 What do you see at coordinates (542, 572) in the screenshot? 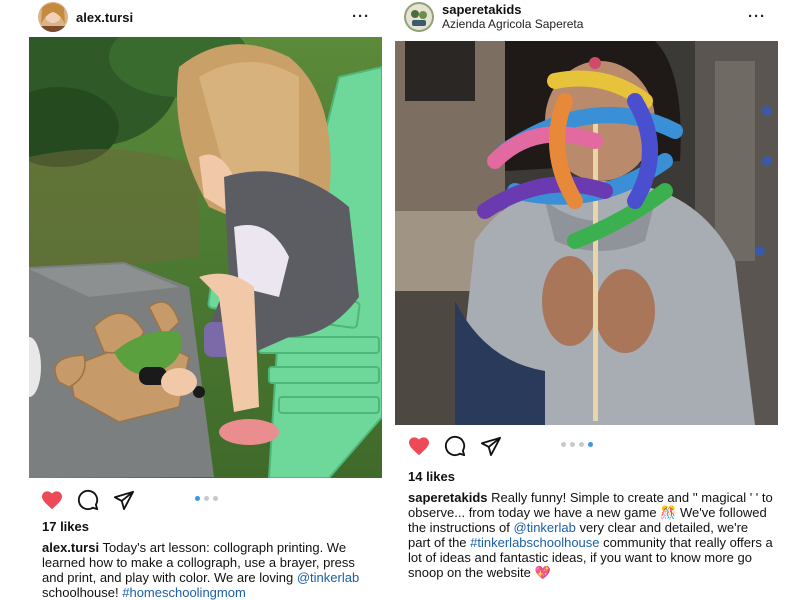
I see `heart-emoji-icon: 💖` at bounding box center [542, 572].